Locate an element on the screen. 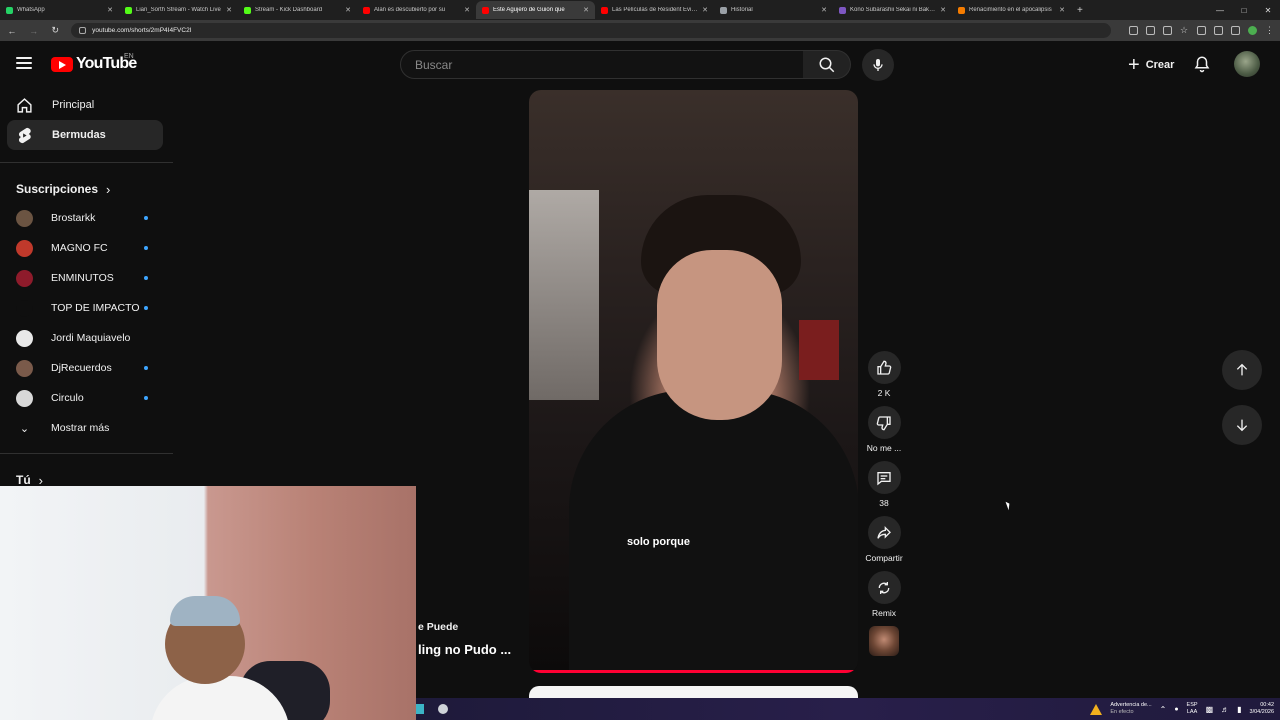 Image resolution: width=1280 pixels, height=720 pixels. dislike-button is located at coordinates (884, 422).